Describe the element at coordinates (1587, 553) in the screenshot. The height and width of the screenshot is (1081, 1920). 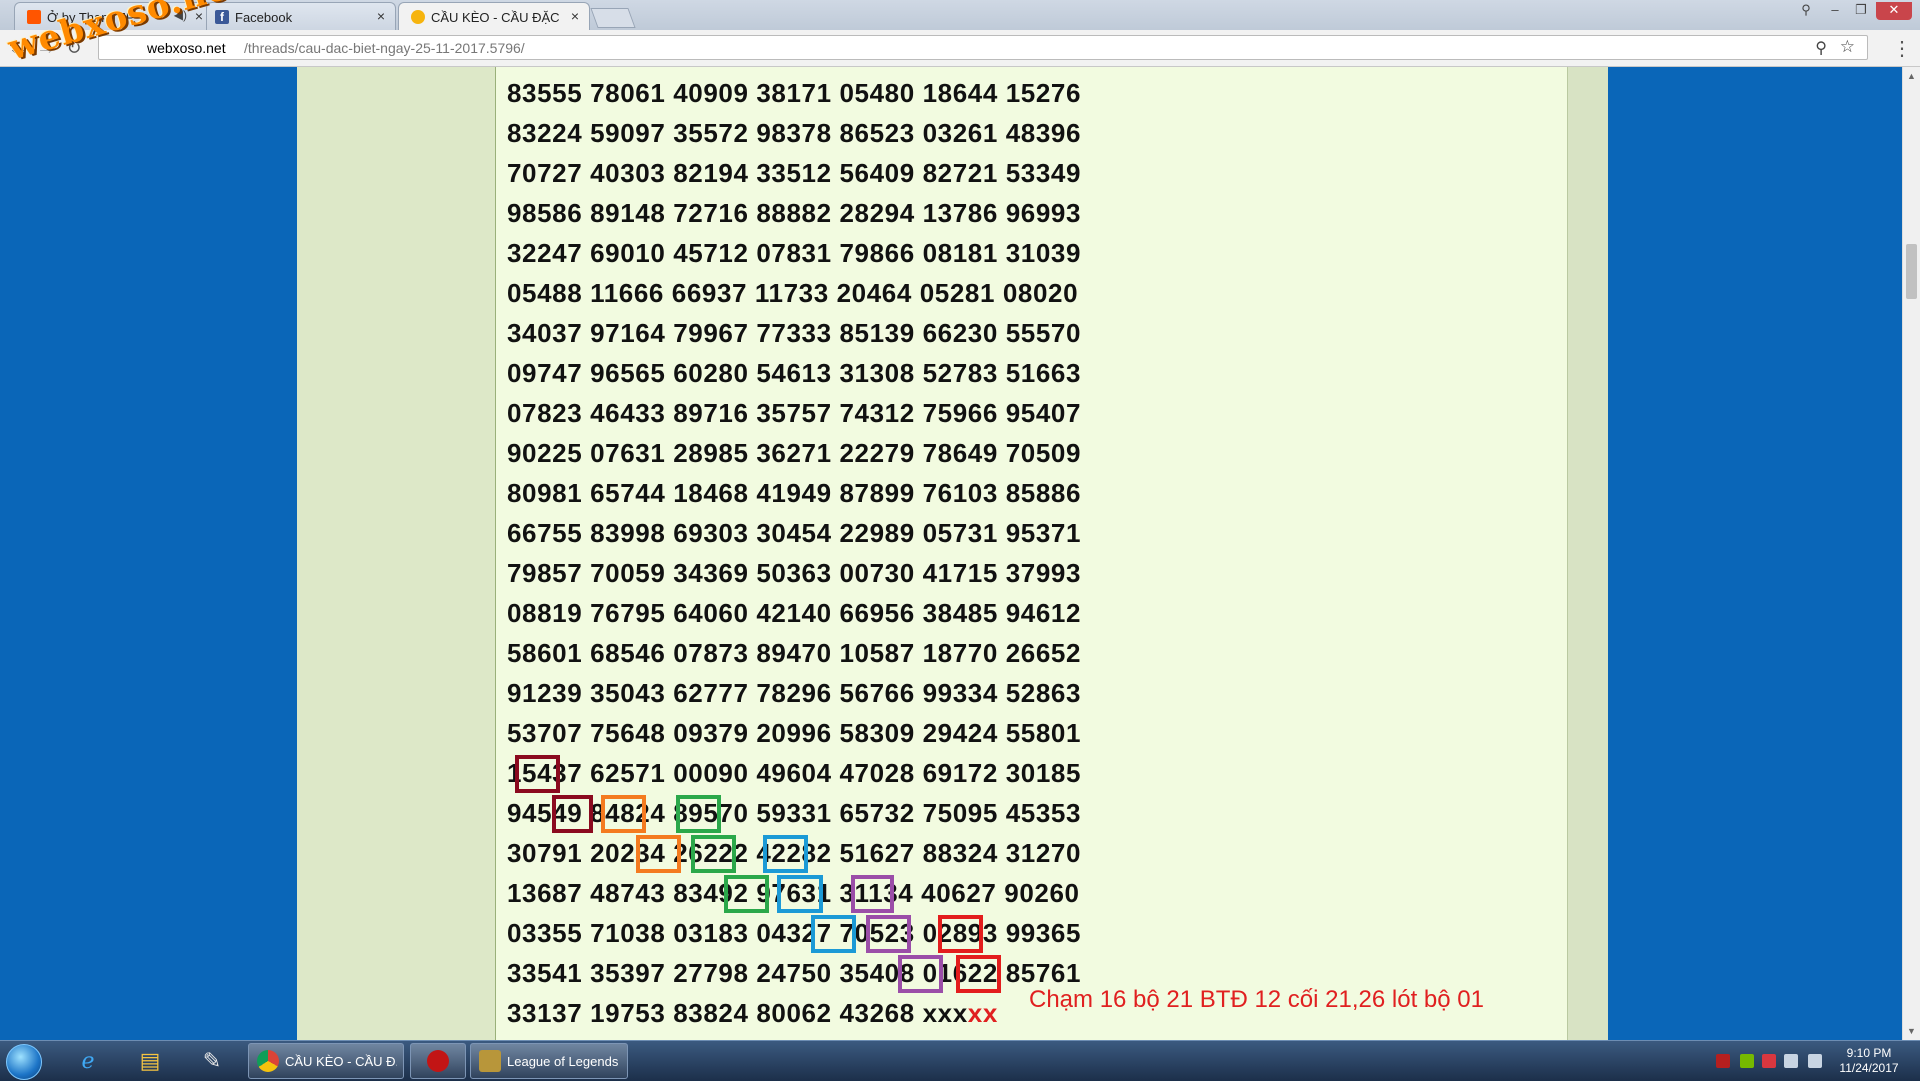
I see `forum-right-column` at that location.